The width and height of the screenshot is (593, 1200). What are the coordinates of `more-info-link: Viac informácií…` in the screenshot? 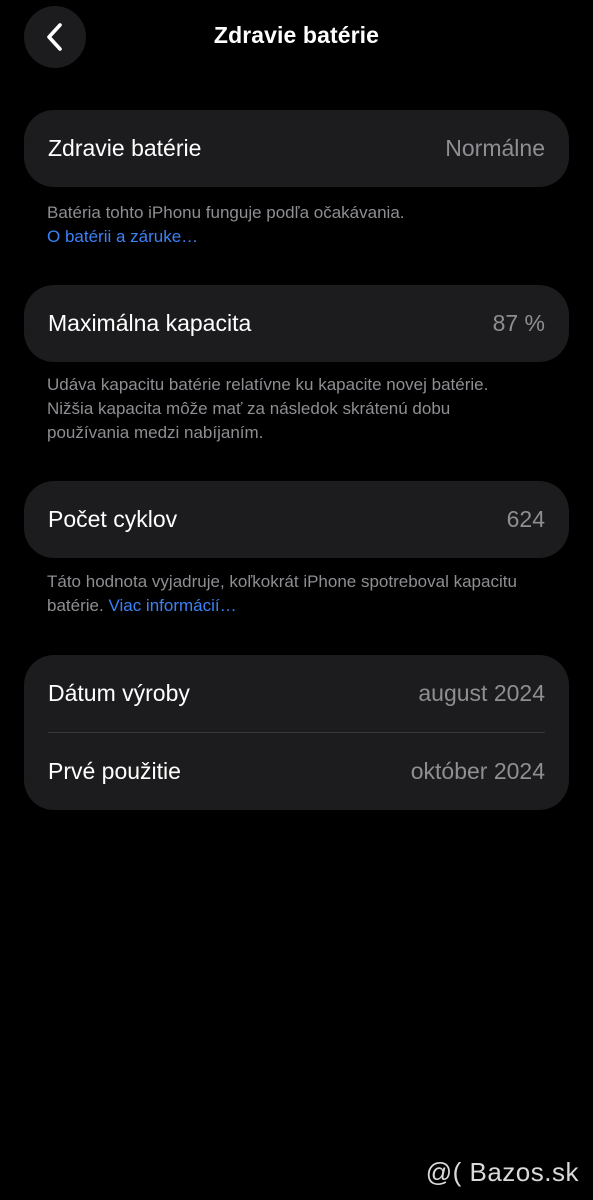 It's located at (172, 605).